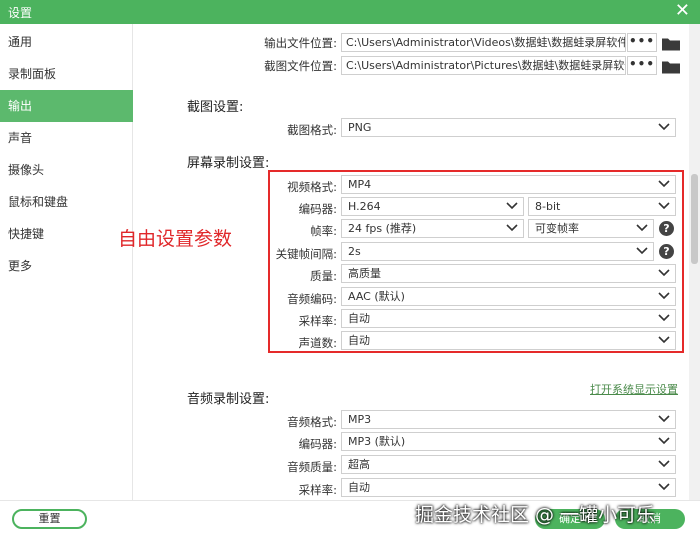 This screenshot has width=700, height=540. Describe the element at coordinates (508, 318) in the screenshot. I see `sample-rate-select: 自动` at that location.